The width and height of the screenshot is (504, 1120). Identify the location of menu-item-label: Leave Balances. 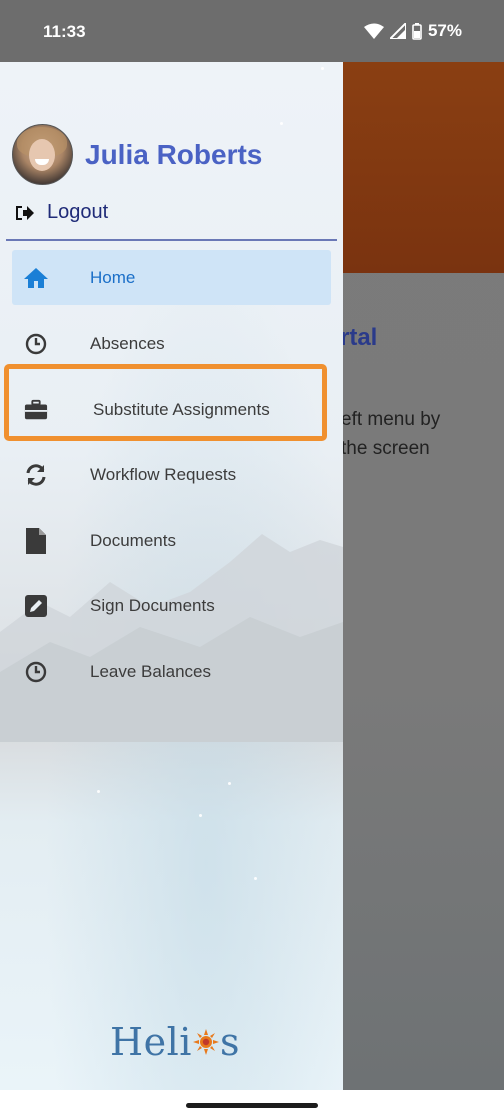
(150, 671).